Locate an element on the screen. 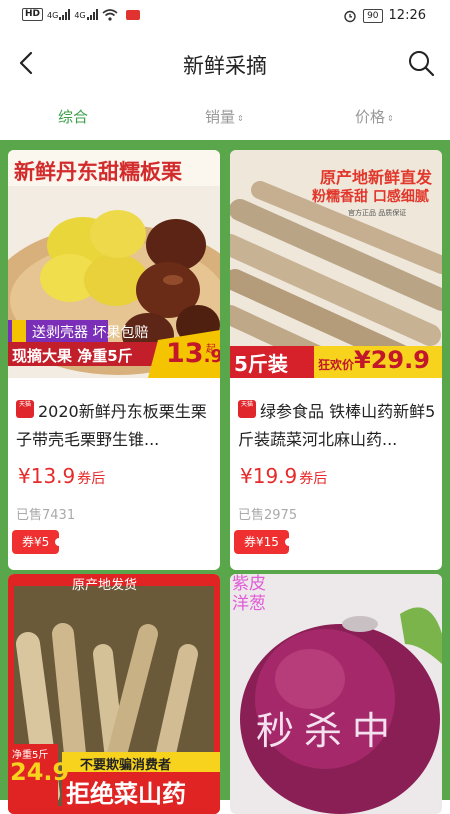  product-card: 紫皮 洋葱 秒杀中 is located at coordinates (336, 694).